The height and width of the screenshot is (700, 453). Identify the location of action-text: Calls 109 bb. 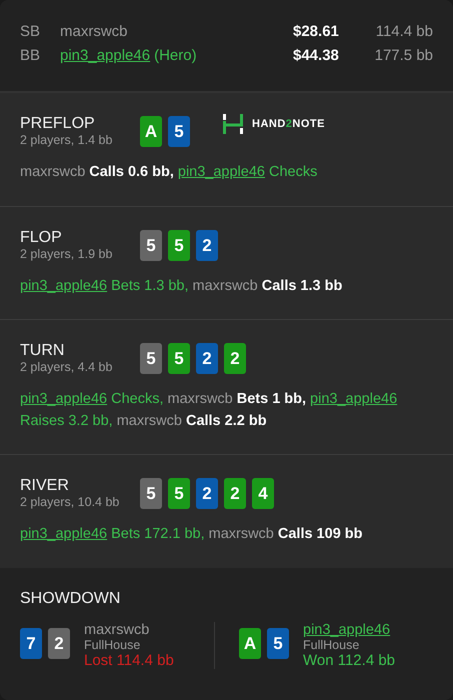
(320, 534).